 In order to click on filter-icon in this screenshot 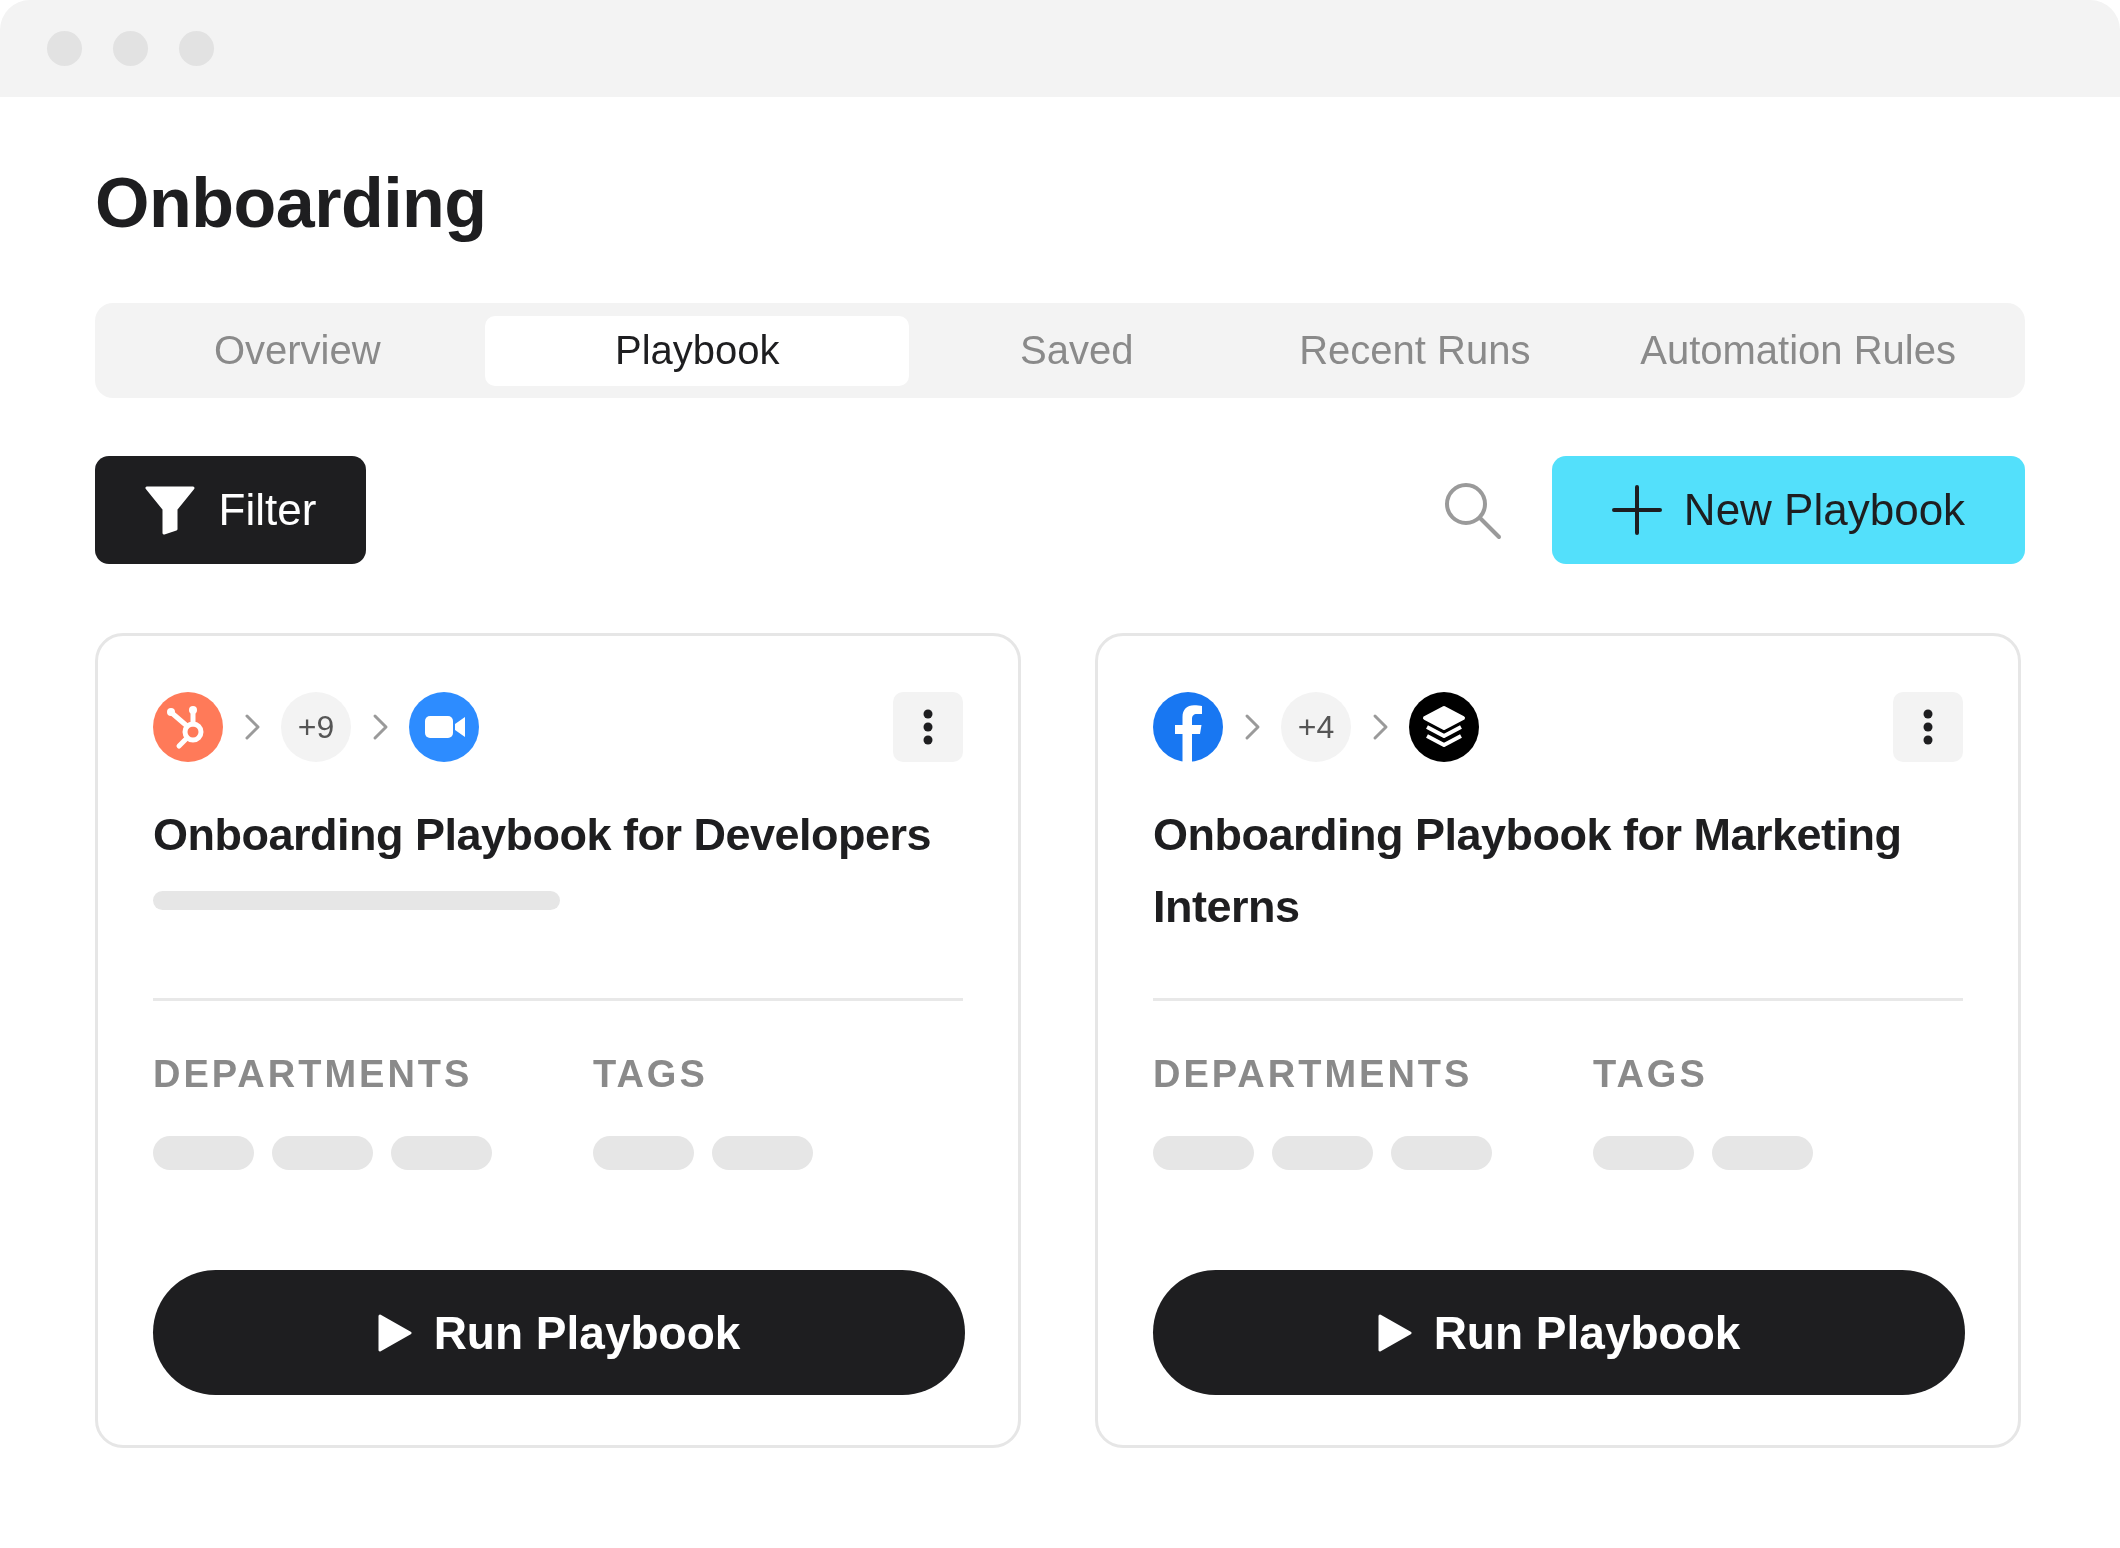, I will do `click(169, 510)`.